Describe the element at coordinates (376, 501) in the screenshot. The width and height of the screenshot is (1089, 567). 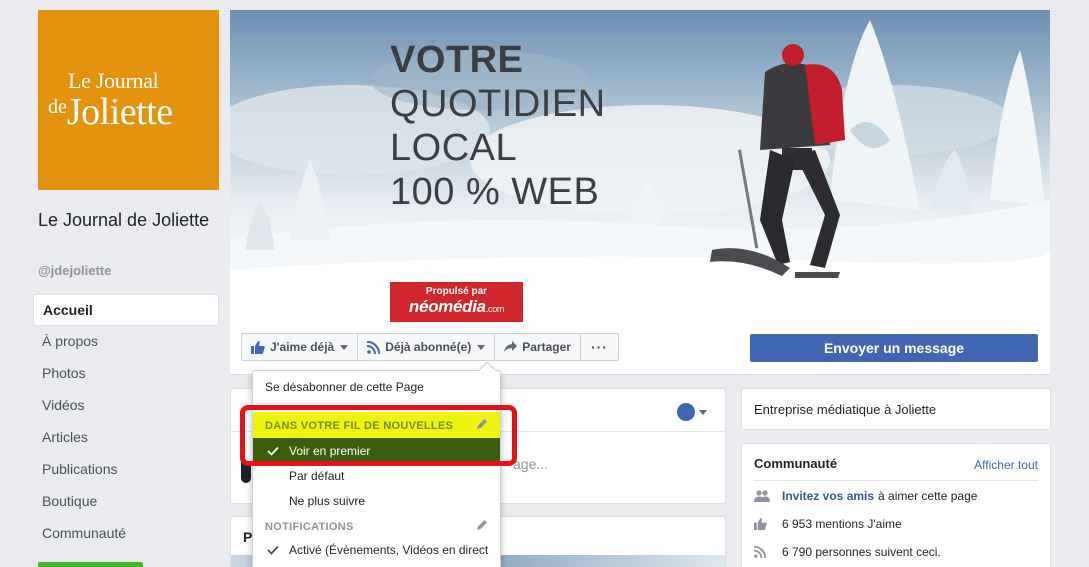
I see `menu-item-unfollow: Ne plus suivre` at that location.